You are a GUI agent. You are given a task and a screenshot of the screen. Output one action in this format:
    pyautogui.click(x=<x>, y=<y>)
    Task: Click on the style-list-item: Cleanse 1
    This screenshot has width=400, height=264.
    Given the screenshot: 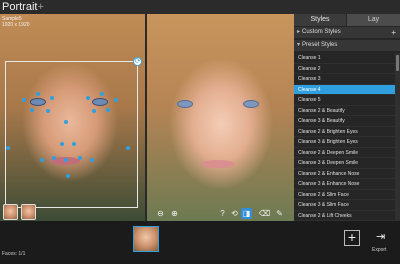 What is the action you would take?
    pyautogui.click(x=344, y=58)
    